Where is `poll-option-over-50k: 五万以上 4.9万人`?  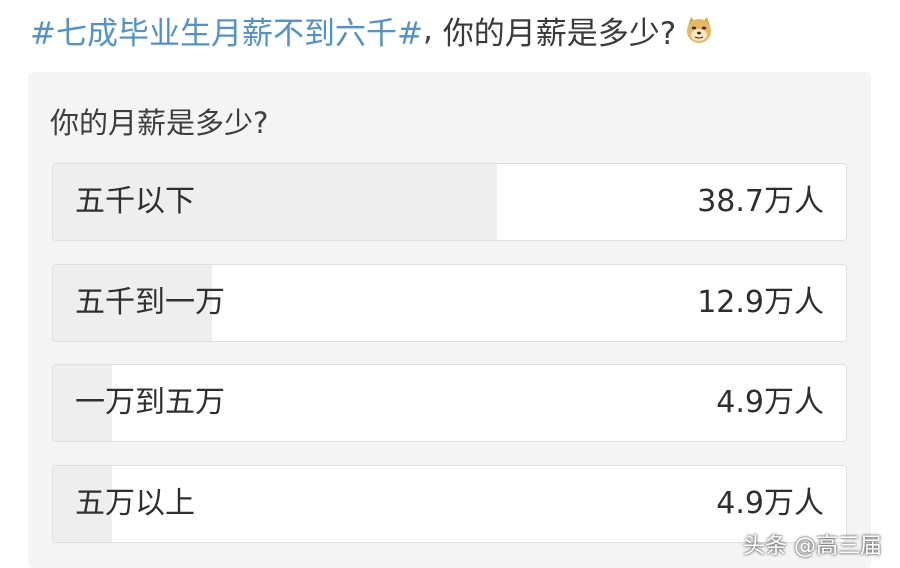
poll-option-over-50k: 五万以上 4.9万人 is located at coordinates (449, 504).